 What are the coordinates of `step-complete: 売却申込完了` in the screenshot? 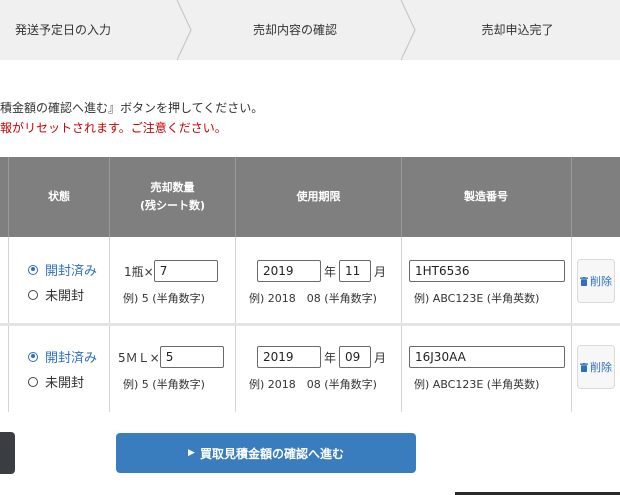 It's located at (517, 30).